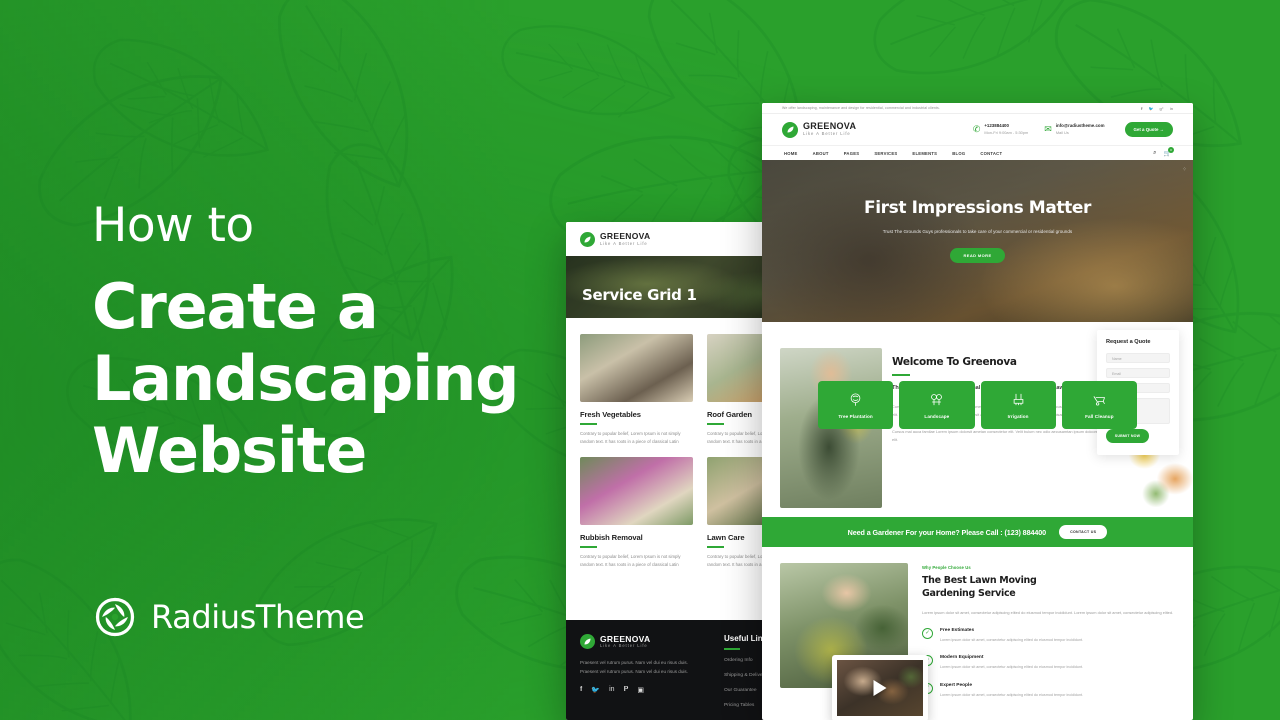 The width and height of the screenshot is (1280, 720). What do you see at coordinates (1048, 588) in the screenshot?
I see `choose-title: The Best Lawn Moving Gardening Service` at bounding box center [1048, 588].